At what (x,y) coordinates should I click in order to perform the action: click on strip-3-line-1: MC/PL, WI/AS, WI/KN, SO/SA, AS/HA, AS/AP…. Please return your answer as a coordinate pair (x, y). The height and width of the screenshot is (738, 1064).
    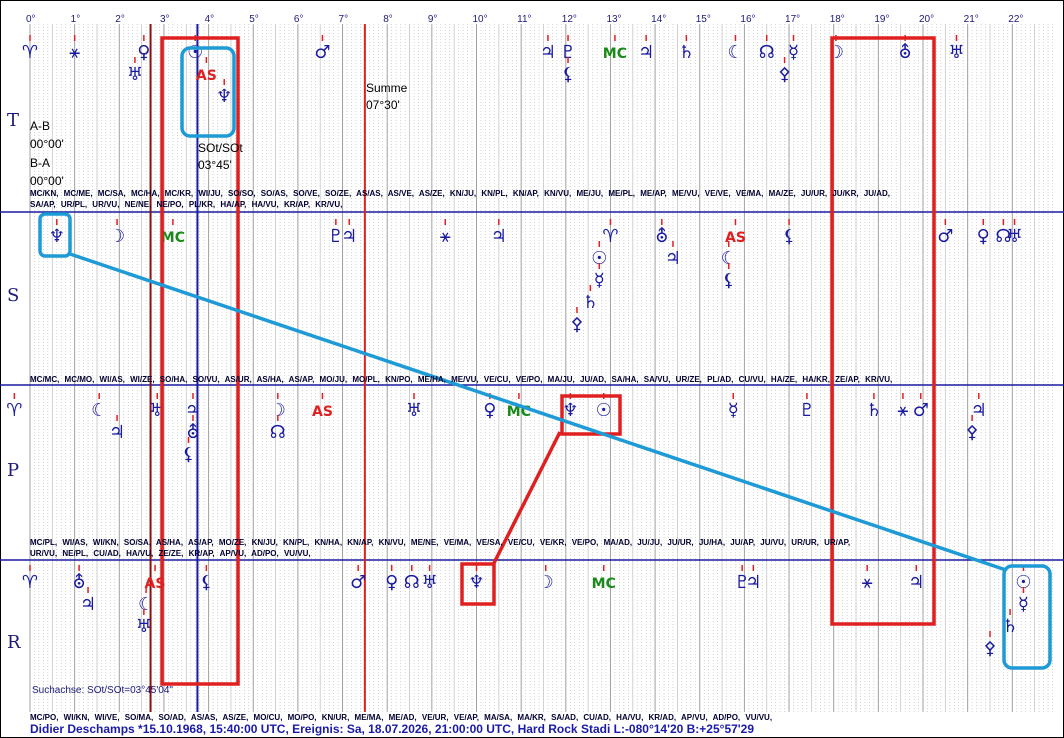
    Looking at the image, I should click on (440, 542).